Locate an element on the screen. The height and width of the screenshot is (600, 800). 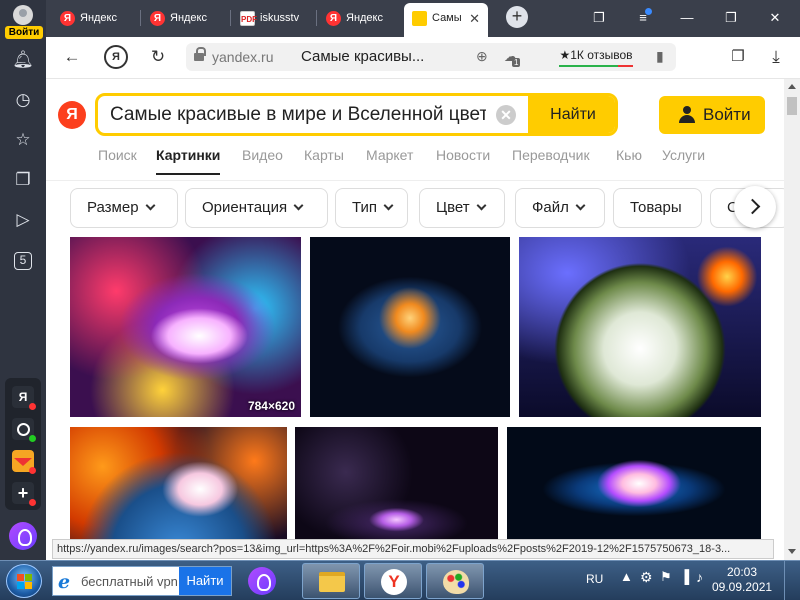
service-market: Маркет is located at coordinates (389, 155).